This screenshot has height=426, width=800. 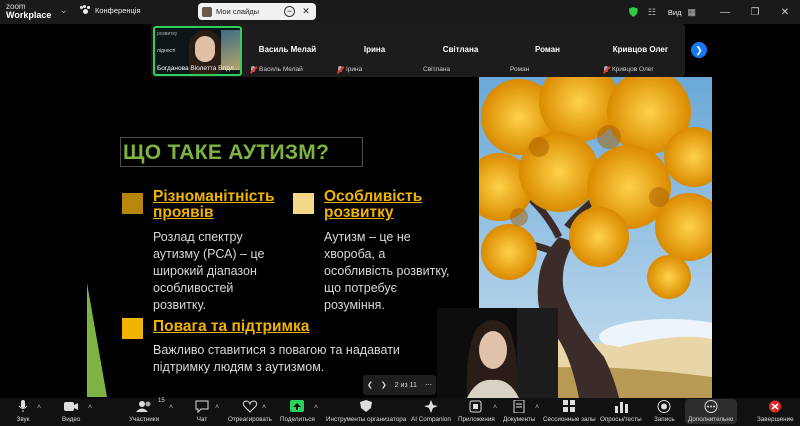 I want to click on toolbar-label: Запись, so click(x=664, y=419).